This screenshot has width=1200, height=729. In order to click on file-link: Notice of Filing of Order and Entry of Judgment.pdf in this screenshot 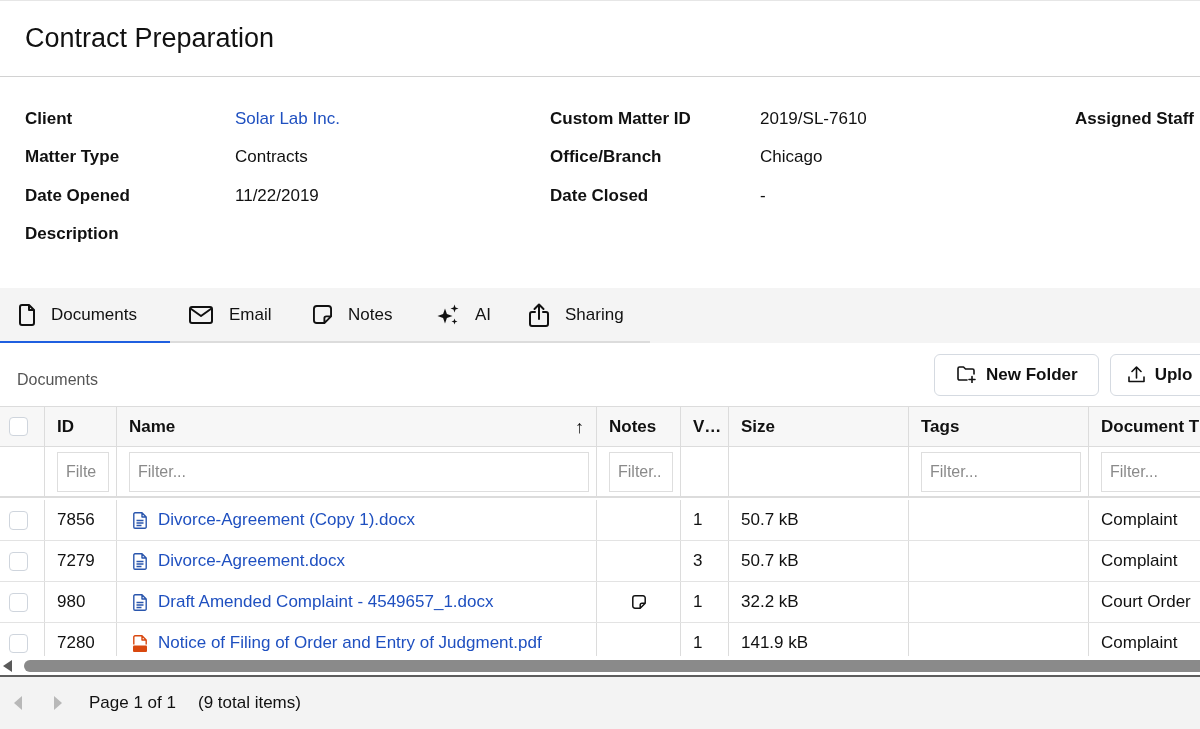, I will do `click(350, 643)`.